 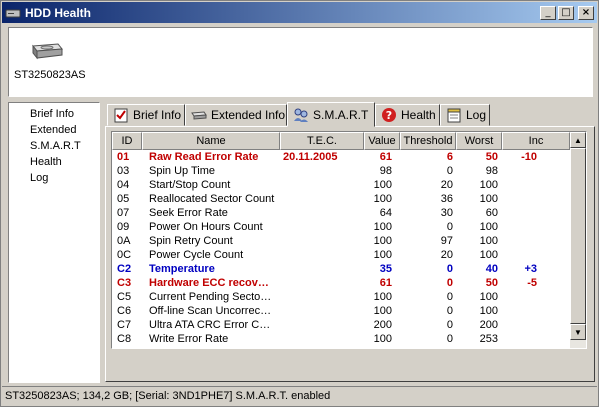 I want to click on table-row: 04 Start/Stop Count 100 20 100, so click(x=341, y=185).